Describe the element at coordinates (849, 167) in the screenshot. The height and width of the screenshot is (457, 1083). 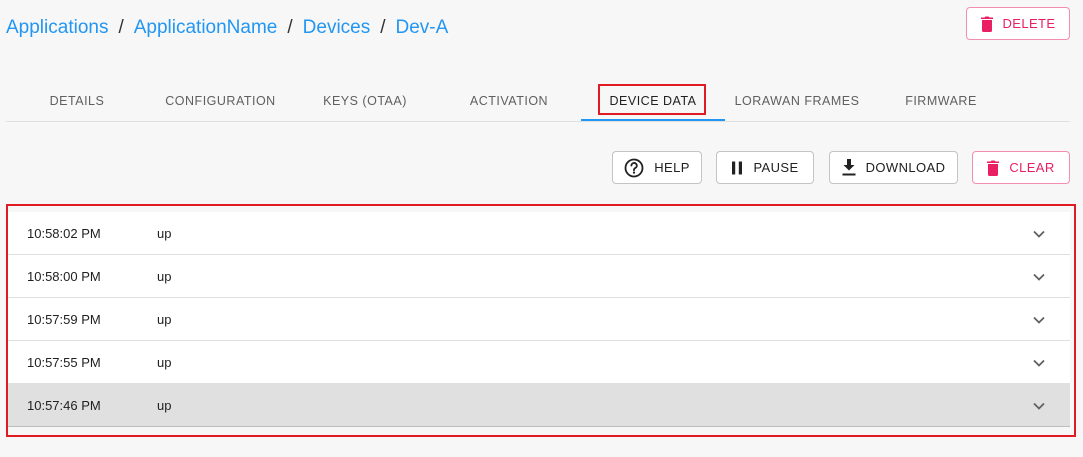
I see `download-icon` at that location.